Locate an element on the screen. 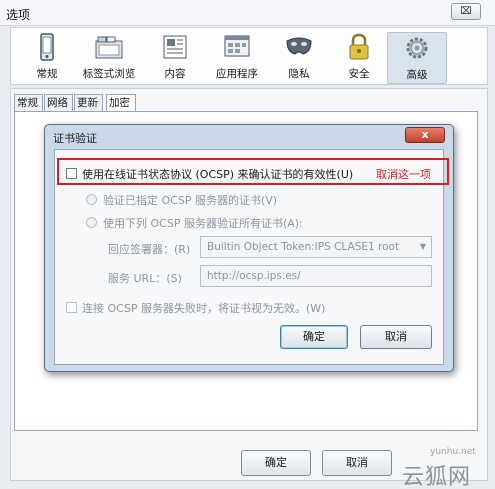 The image size is (495, 489). toolbar-item-privacy: 隐私 is located at coordinates (299, 58).